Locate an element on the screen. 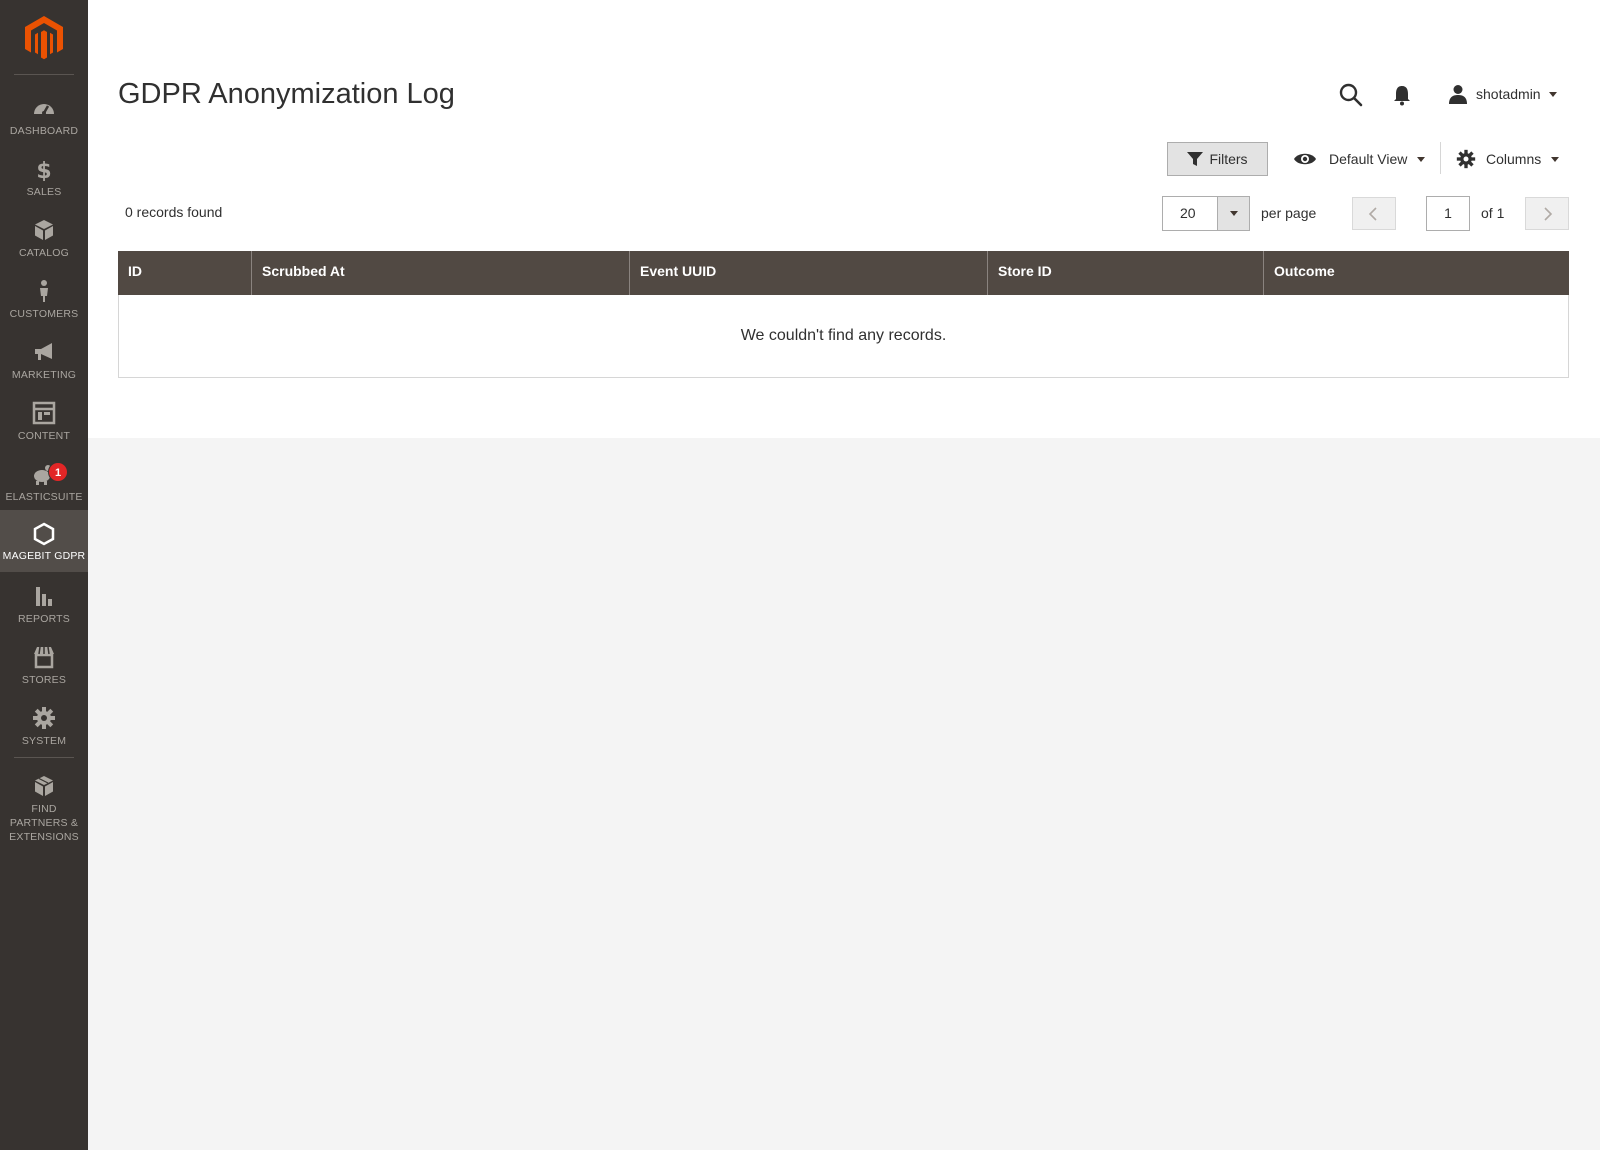 This screenshot has width=1600, height=1150. hexagon-icon is located at coordinates (44, 534).